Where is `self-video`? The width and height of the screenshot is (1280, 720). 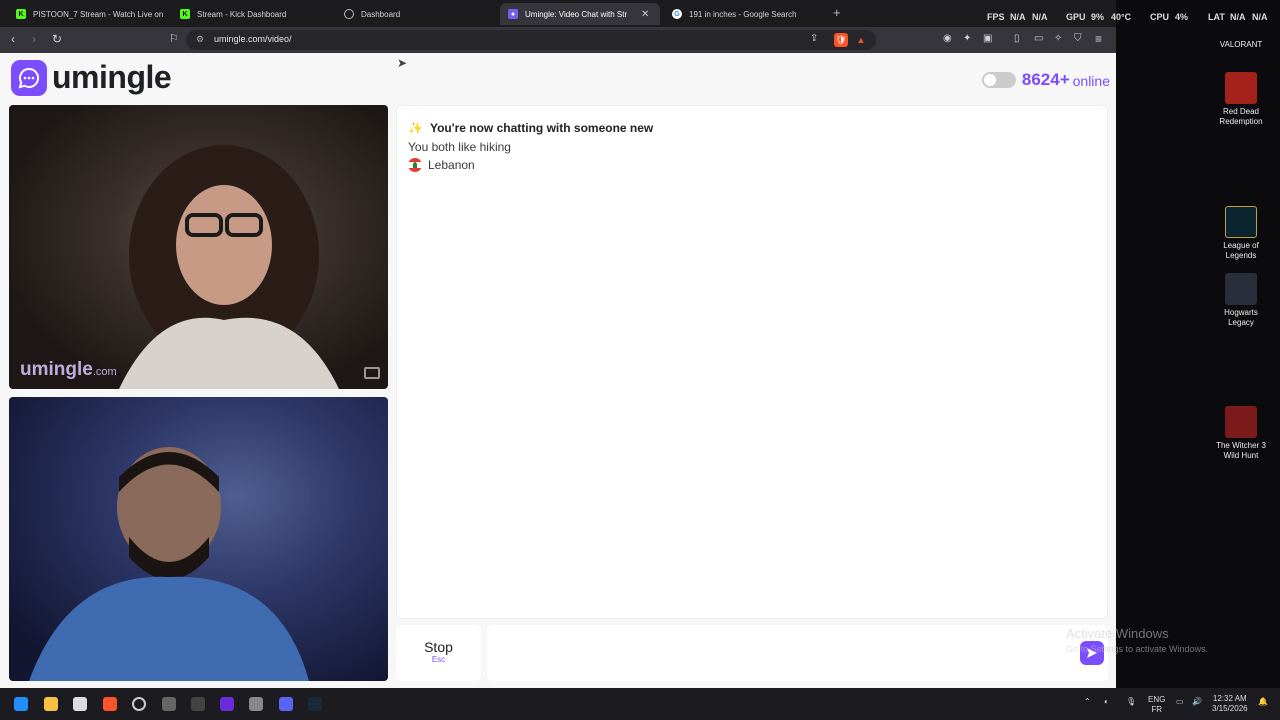 self-video is located at coordinates (198, 539).